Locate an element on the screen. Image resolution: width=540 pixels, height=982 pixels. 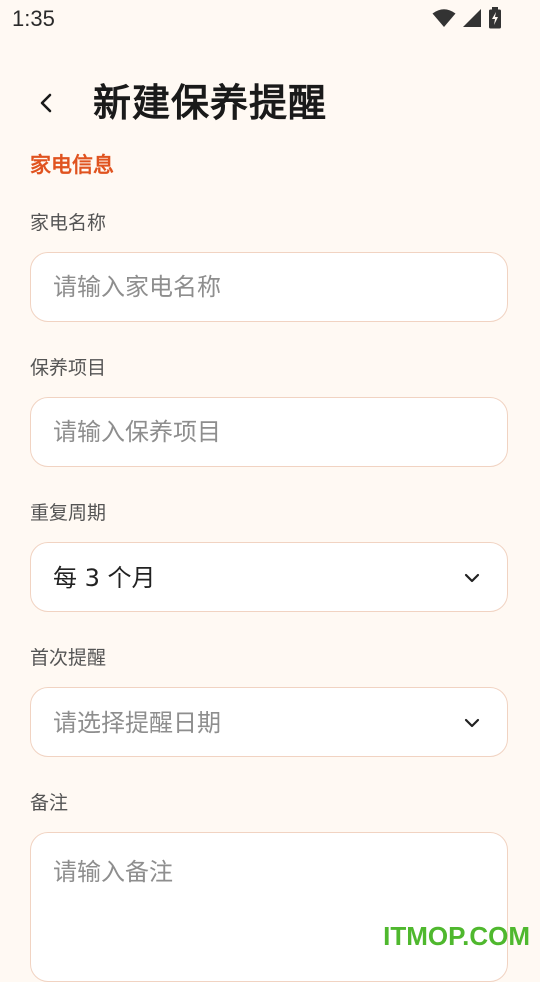
page-title: 新建保养提醒 is located at coordinates (210, 103).